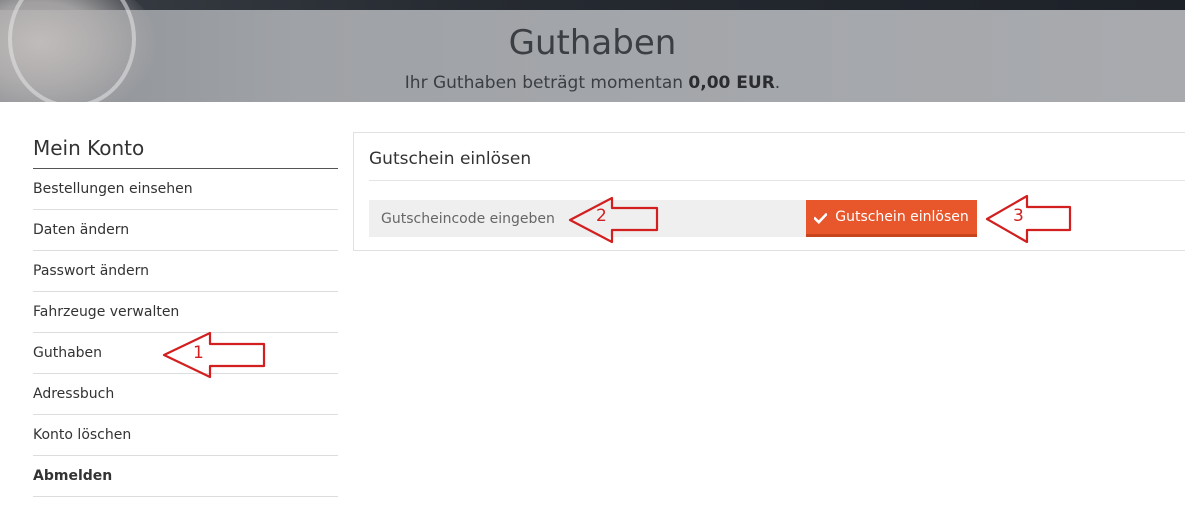 This screenshot has width=1185, height=517. Describe the element at coordinates (185, 312) in the screenshot. I see `sidebar-item-fahrzeuge: Fahrzeuge verwalten` at that location.